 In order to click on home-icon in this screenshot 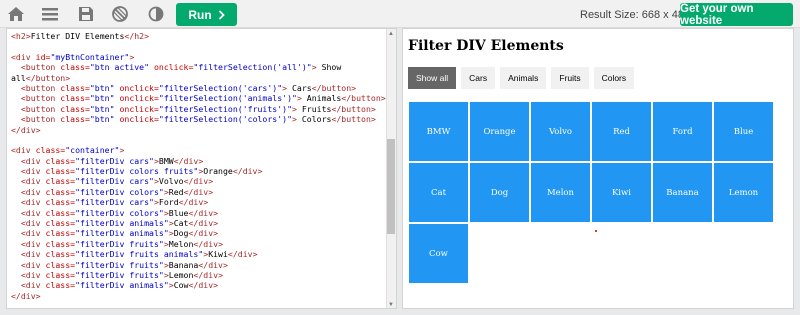, I will do `click(16, 14)`.